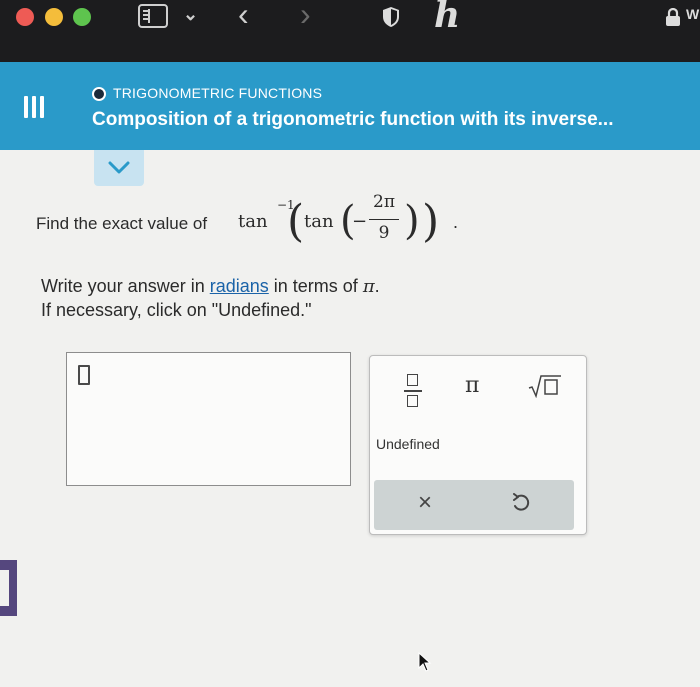  What do you see at coordinates (122, 223) in the screenshot?
I see `question-prompt: Find the exact value of` at bounding box center [122, 223].